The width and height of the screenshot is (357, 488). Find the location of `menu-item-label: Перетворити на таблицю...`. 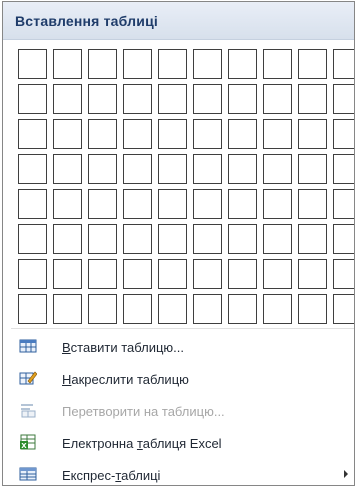

menu-item-label: Перетворити на таблицю... is located at coordinates (143, 411).